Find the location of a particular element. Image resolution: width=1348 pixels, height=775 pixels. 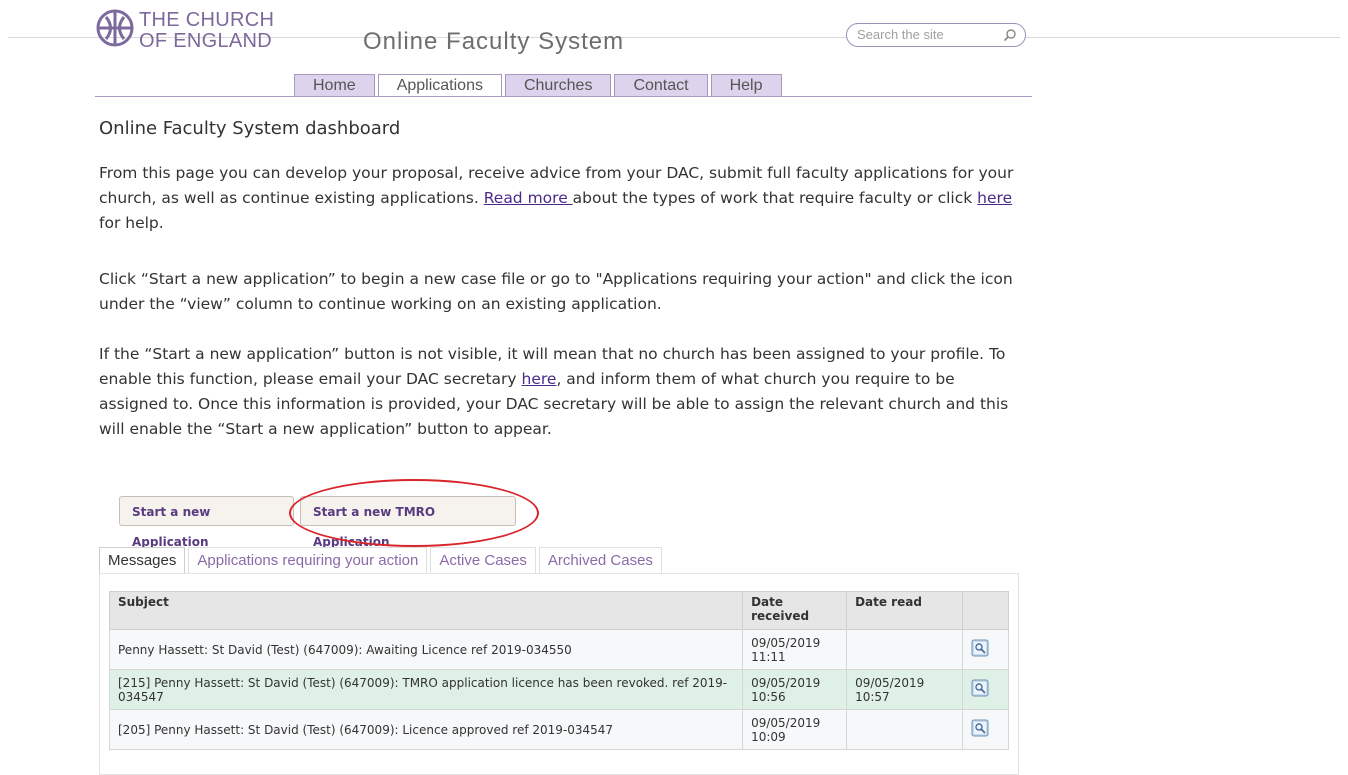

nav-underline is located at coordinates (563, 96).